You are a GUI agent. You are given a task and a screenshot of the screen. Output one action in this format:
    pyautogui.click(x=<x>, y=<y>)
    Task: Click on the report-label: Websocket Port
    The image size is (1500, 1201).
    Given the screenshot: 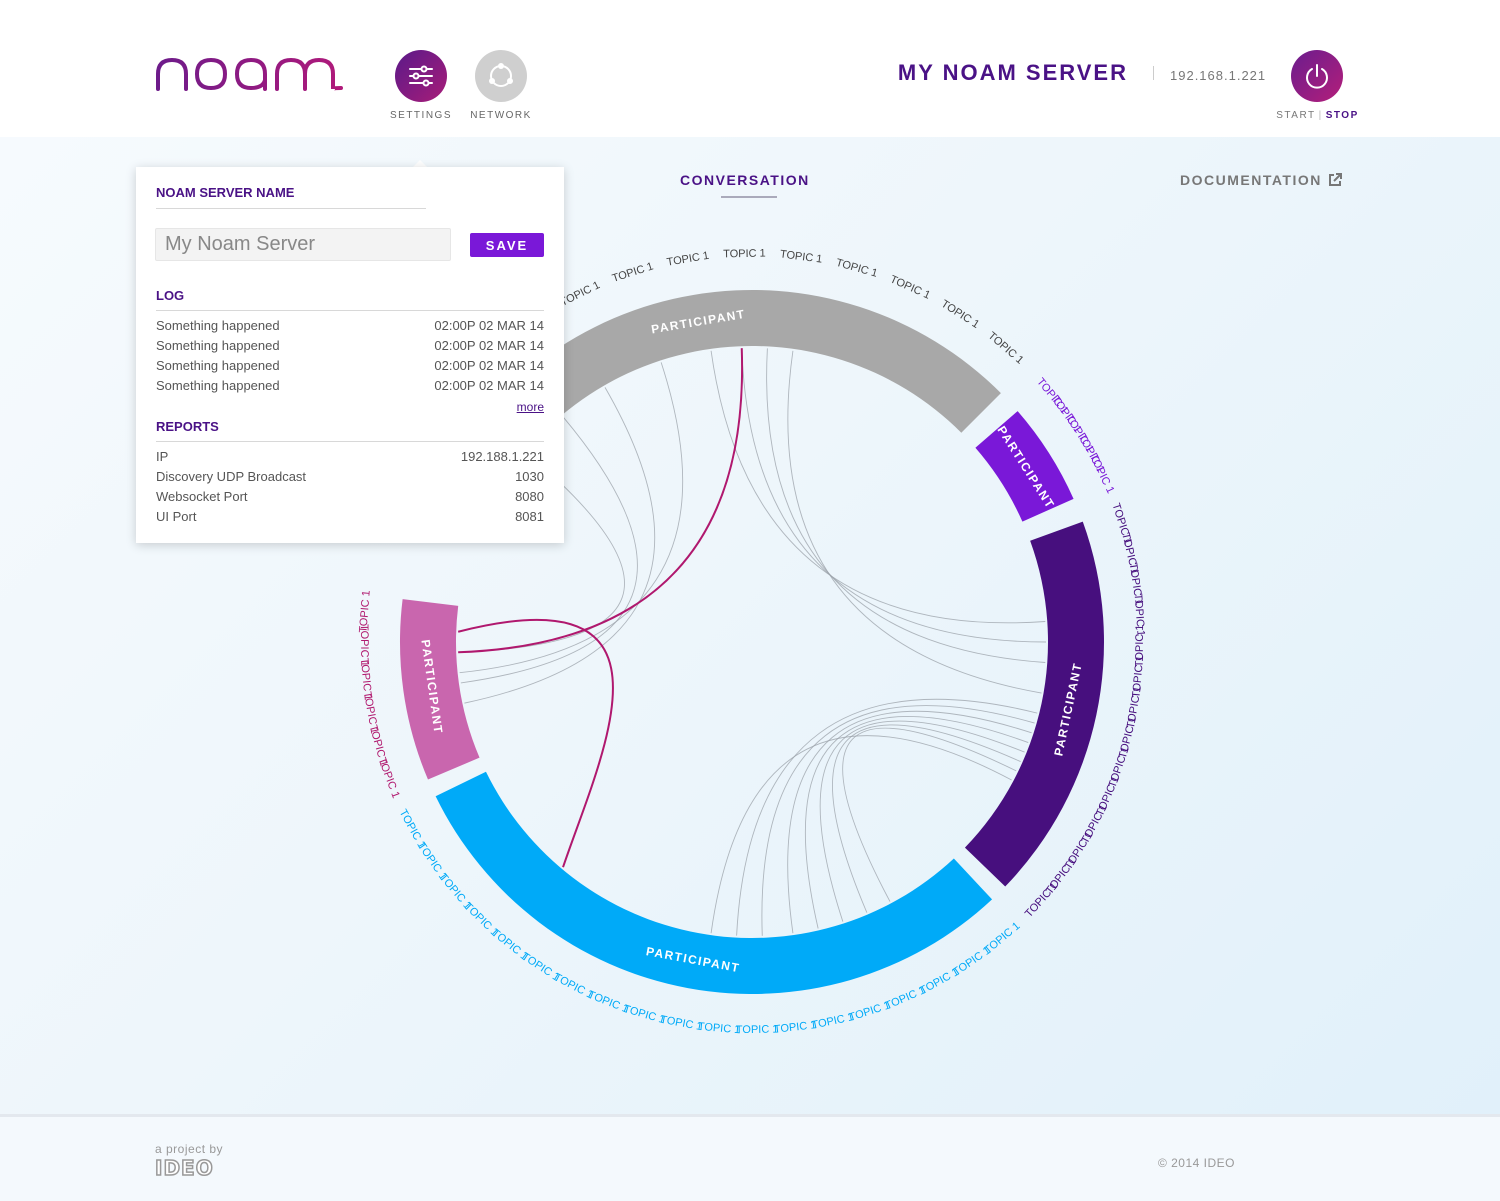 What is the action you would take?
    pyautogui.click(x=202, y=496)
    